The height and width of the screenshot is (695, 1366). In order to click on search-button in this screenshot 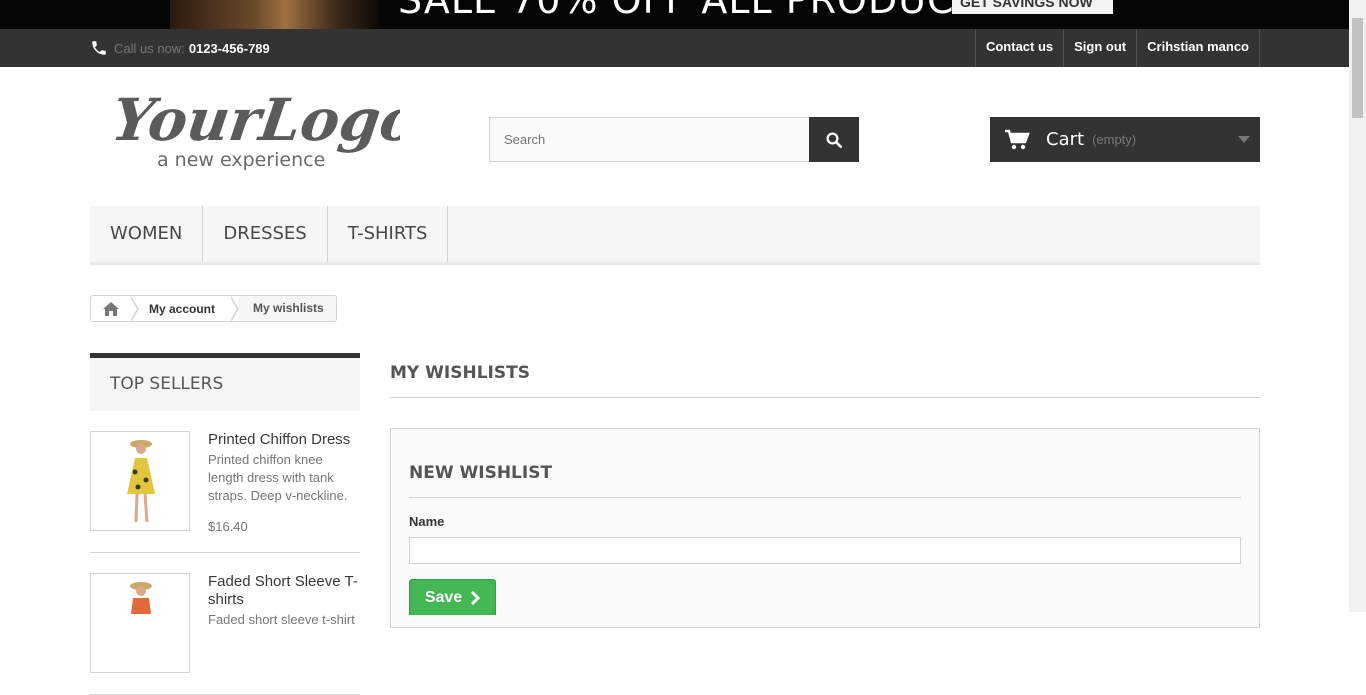, I will do `click(834, 139)`.